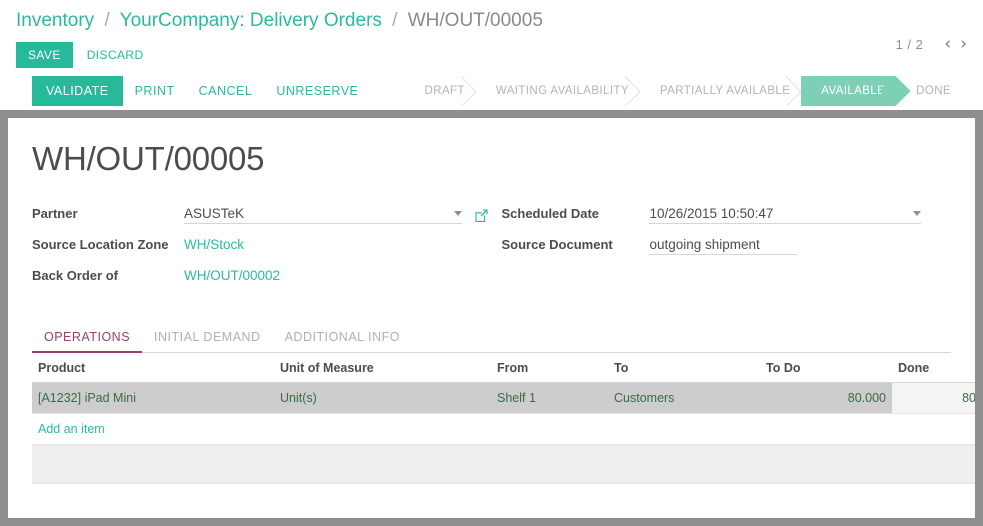  I want to click on field-back-order-of: Back Order of WH/OUT/00002, so click(266, 279).